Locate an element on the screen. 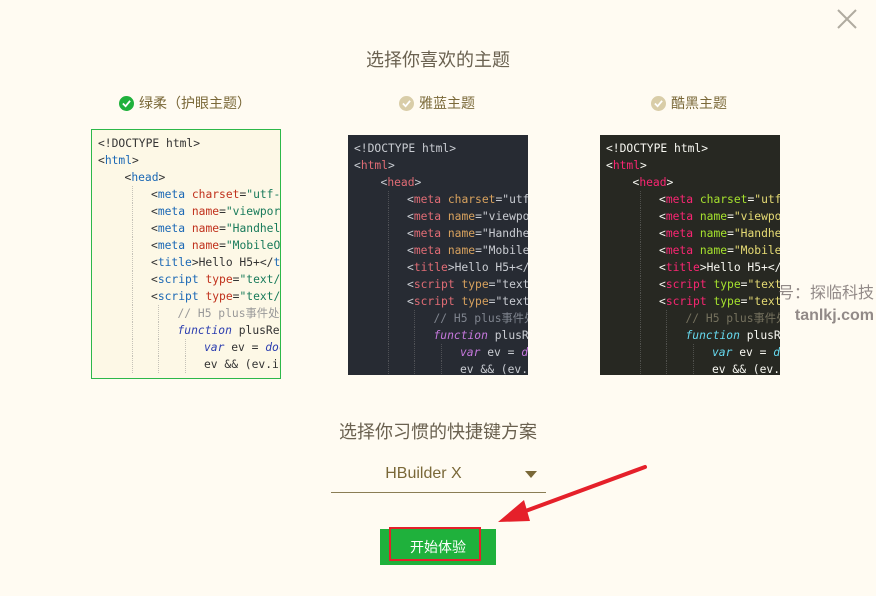 The height and width of the screenshot is (596, 876). theme-title: 选择你喜欢的主题 is located at coordinates (438, 60).